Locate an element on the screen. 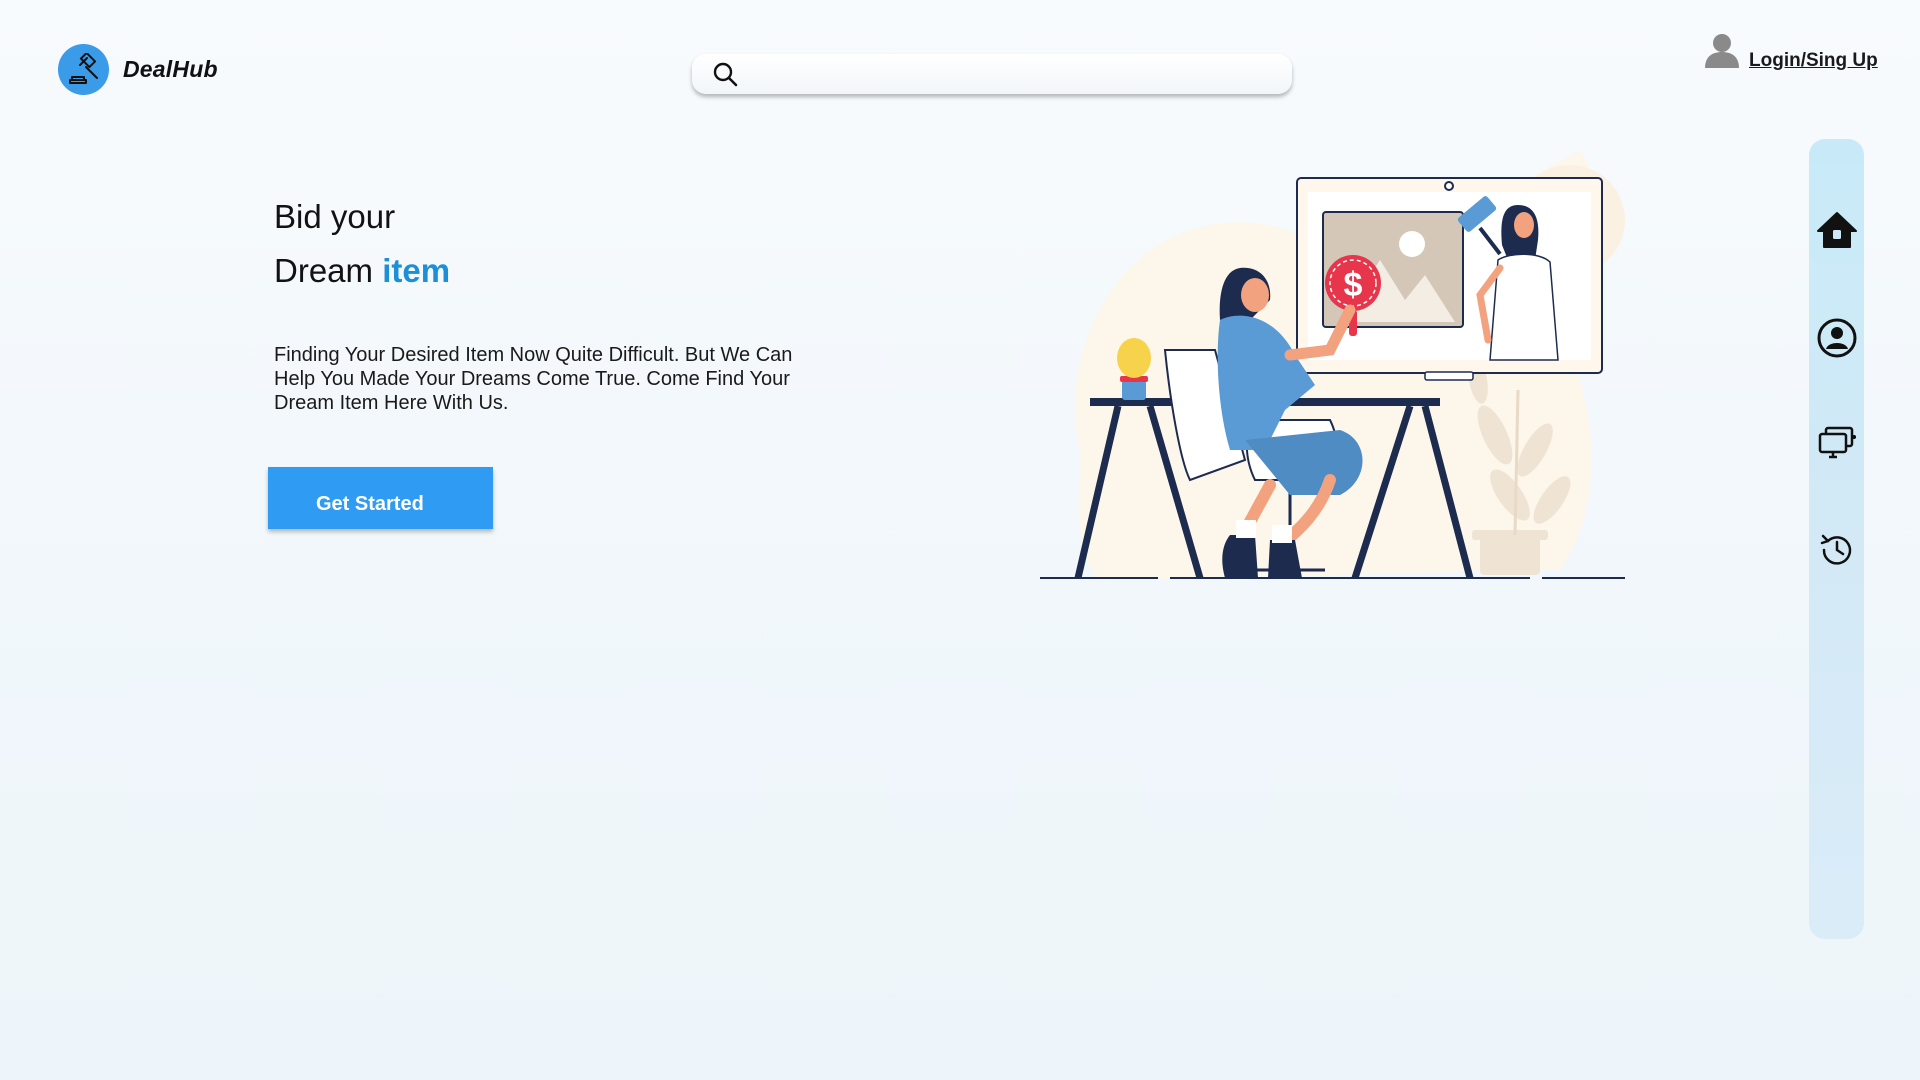  home-icon is located at coordinates (1837, 232).